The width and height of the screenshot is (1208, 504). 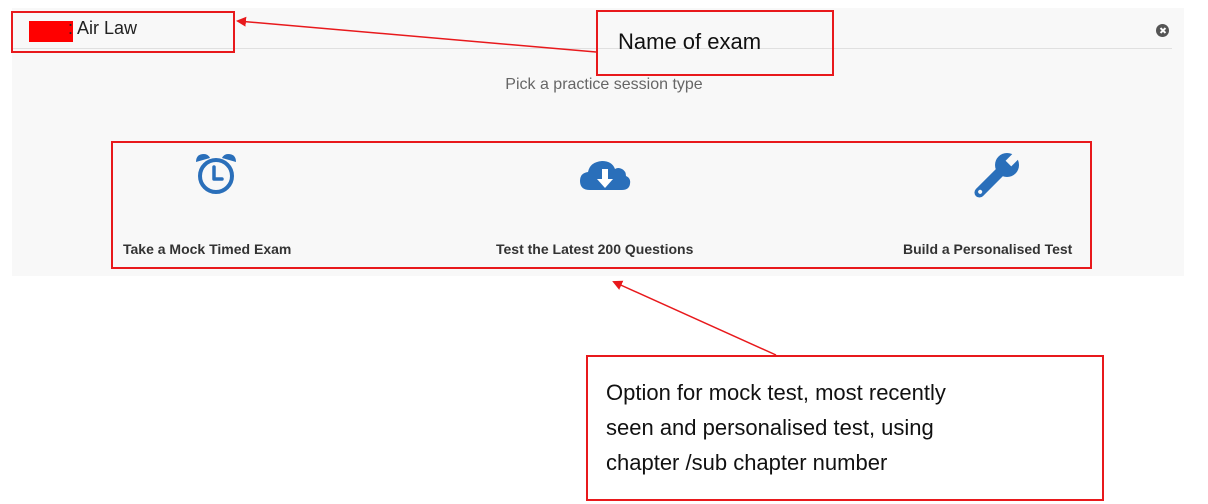 I want to click on exam-name-arrow, so click(x=416, y=34).